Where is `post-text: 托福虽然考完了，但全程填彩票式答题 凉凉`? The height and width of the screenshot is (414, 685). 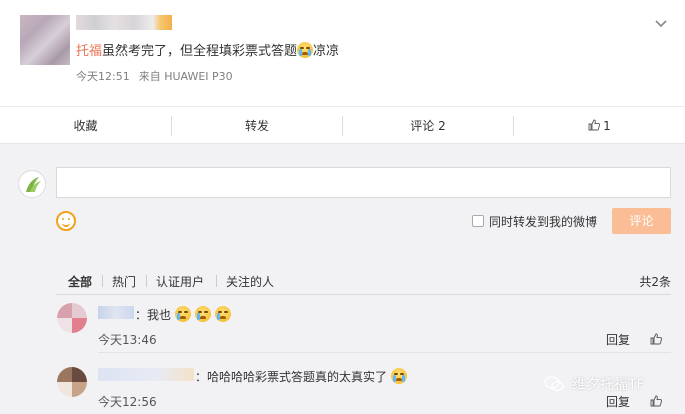
post-text: 托福虽然考完了，但全程填彩票式答题 凉凉 is located at coordinates (207, 51).